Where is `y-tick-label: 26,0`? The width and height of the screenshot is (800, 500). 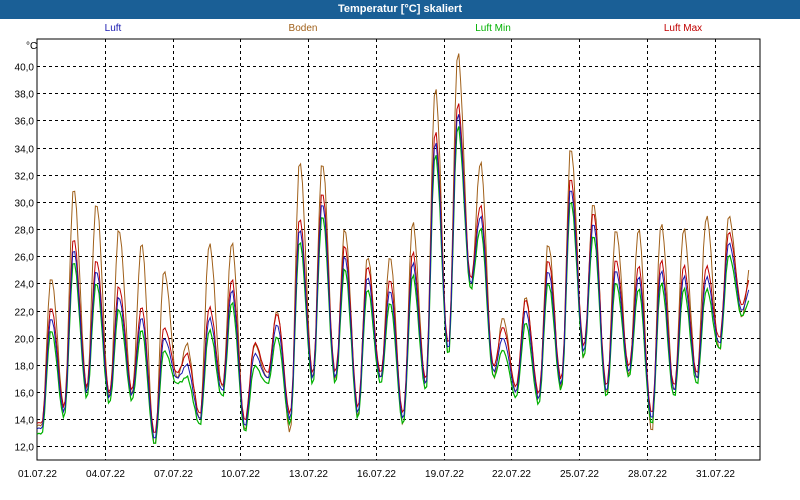
y-tick-label: 26,0 is located at coordinates (25, 258).